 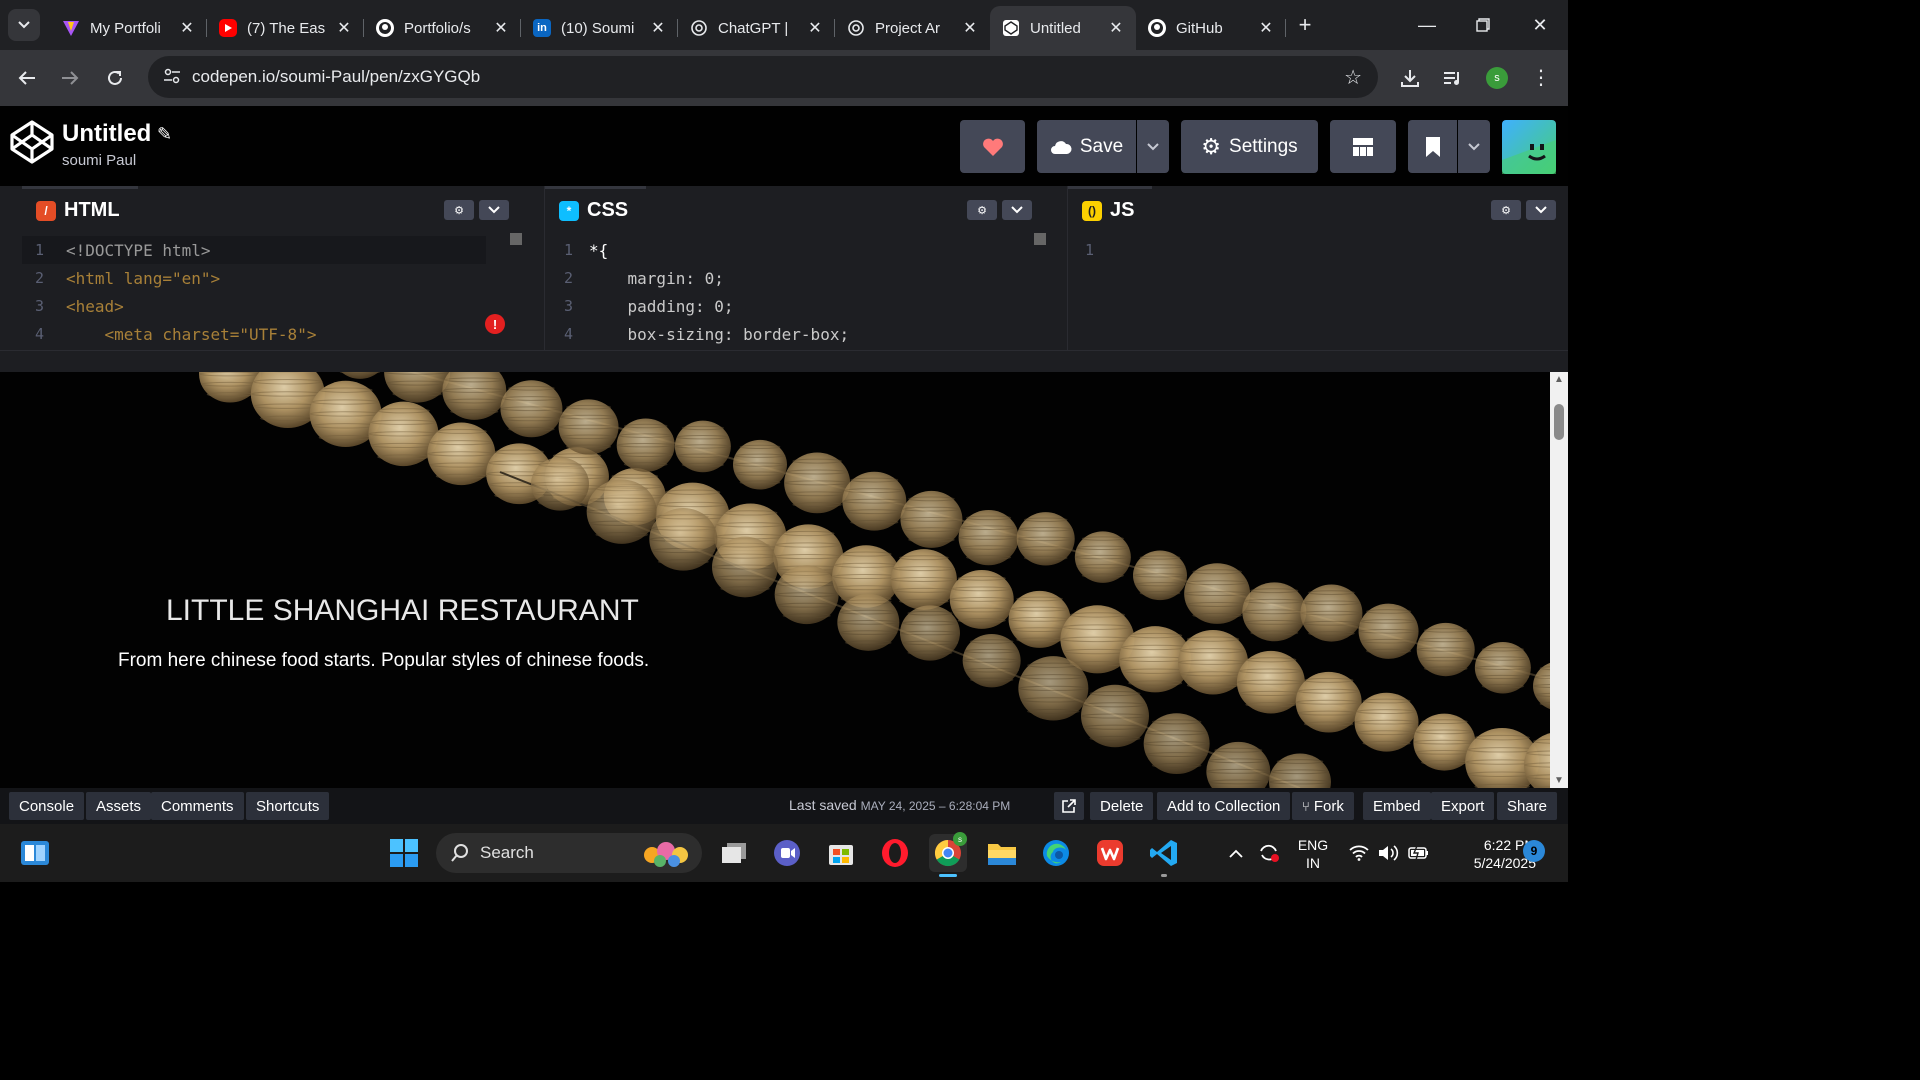 I want to click on edge-icon, so click(x=1056, y=853).